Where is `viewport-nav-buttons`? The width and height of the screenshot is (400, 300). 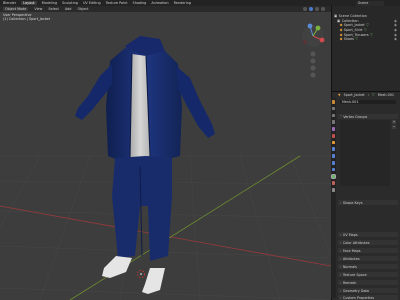
viewport-nav-buttons is located at coordinates (313, 64).